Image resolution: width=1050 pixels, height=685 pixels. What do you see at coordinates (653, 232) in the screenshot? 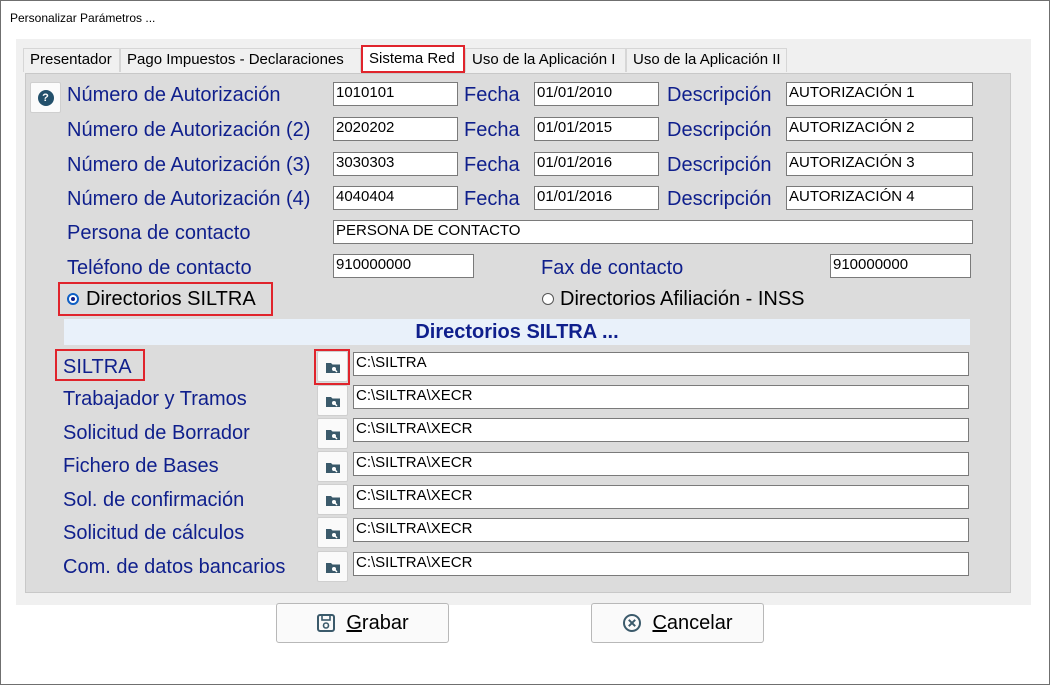
I see `contact-person-input: PERSONA DE CONTACTO` at bounding box center [653, 232].